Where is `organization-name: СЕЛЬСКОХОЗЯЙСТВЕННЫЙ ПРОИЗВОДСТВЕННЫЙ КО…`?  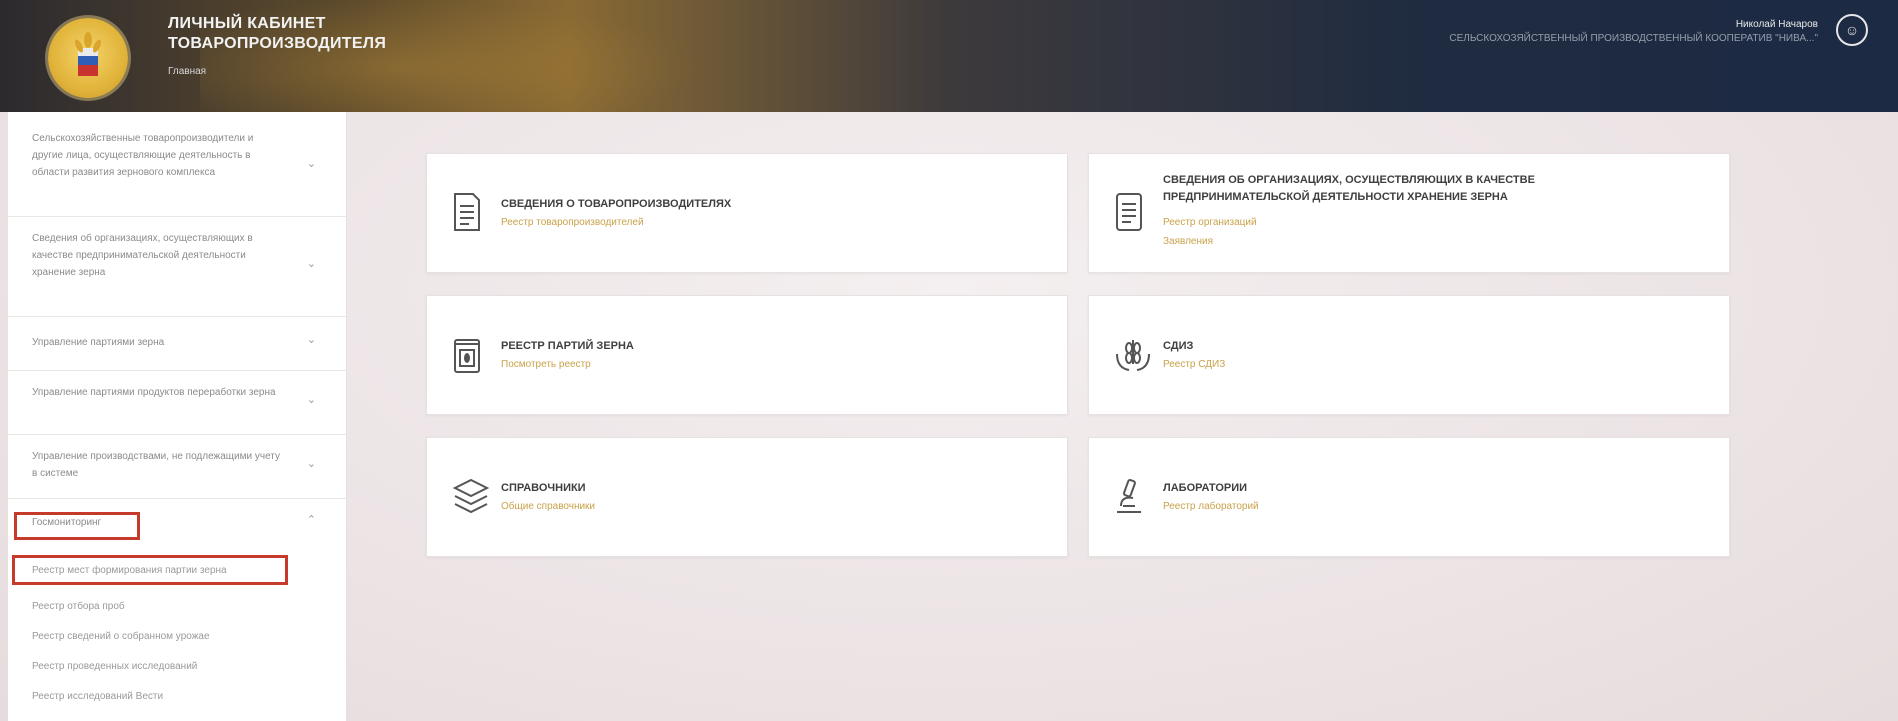 organization-name: СЕЛЬСКОХОЗЯЙСТВЕННЫЙ ПРОИЗВОДСТВЕННЫЙ КО… is located at coordinates (1633, 38).